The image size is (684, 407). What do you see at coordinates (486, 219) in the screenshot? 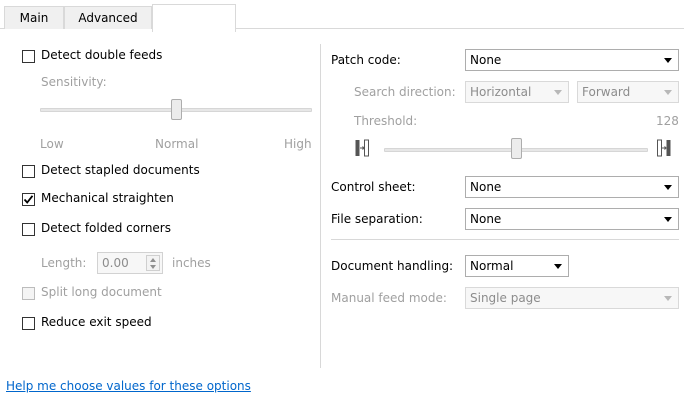
I see `file-separation-value: None` at bounding box center [486, 219].